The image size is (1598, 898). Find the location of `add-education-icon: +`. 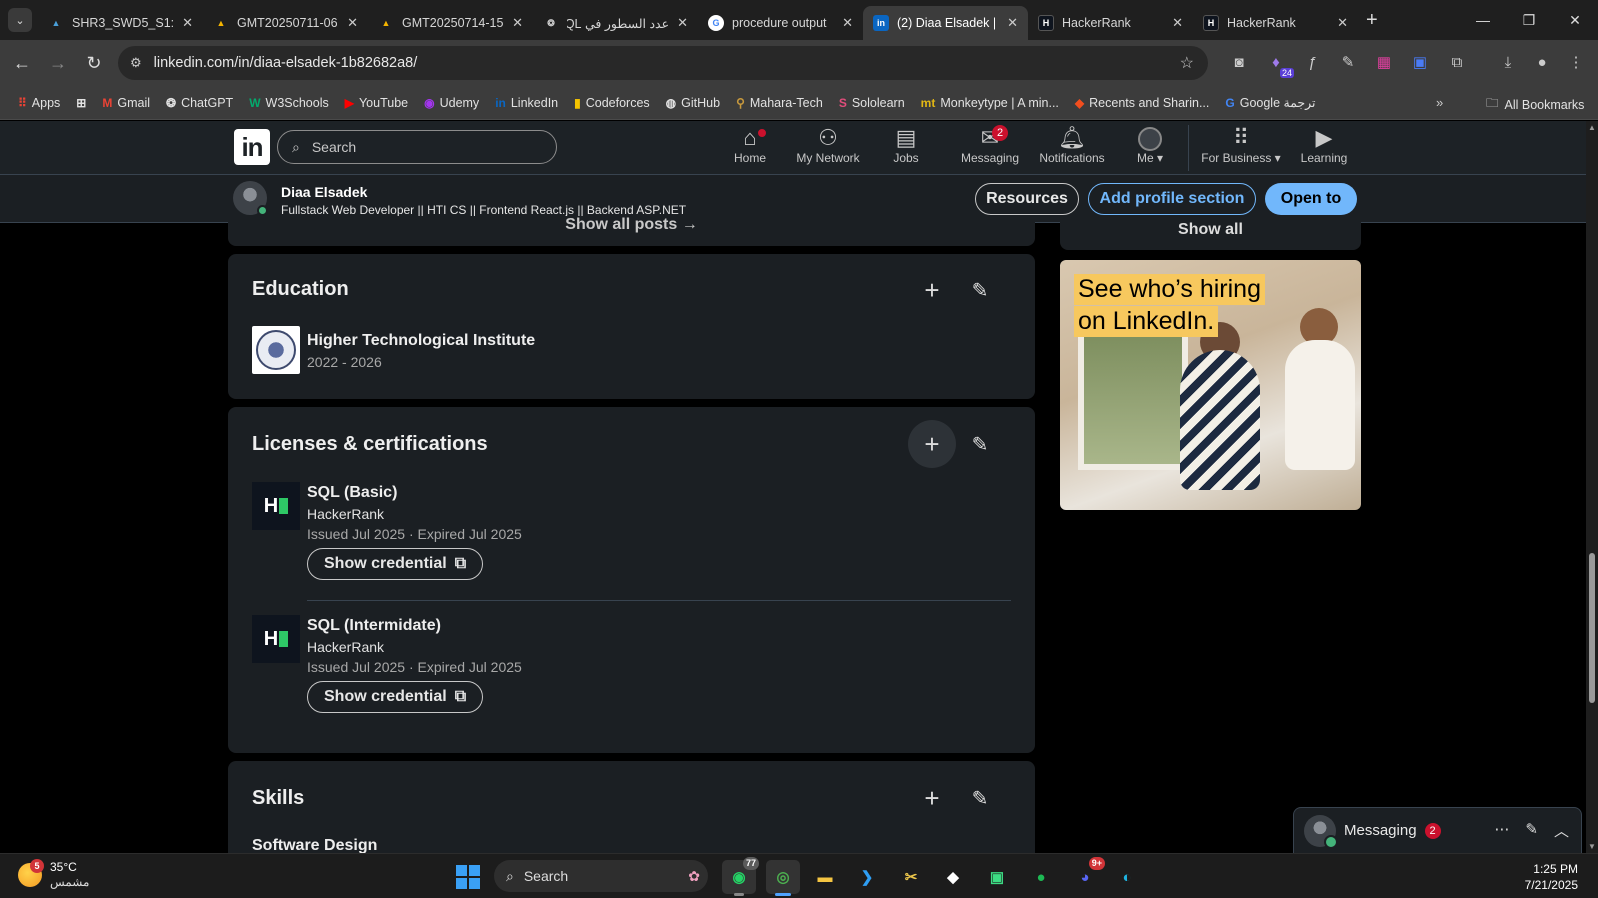

add-education-icon: + is located at coordinates (932, 290).